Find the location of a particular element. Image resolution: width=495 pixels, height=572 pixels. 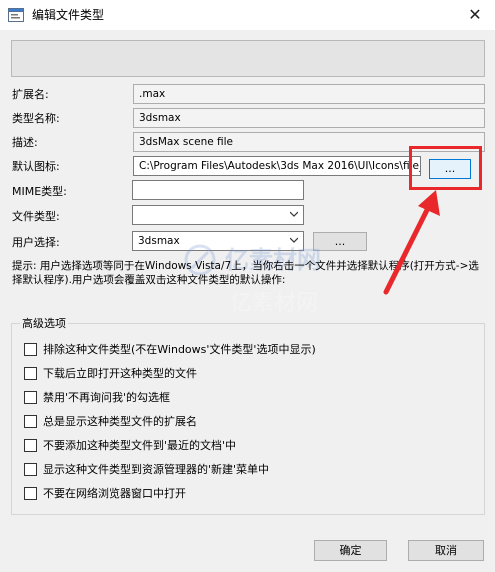

option-label: 排除这种文件类型(不在Windows'文件类型'选项中显示) is located at coordinates (179, 349).